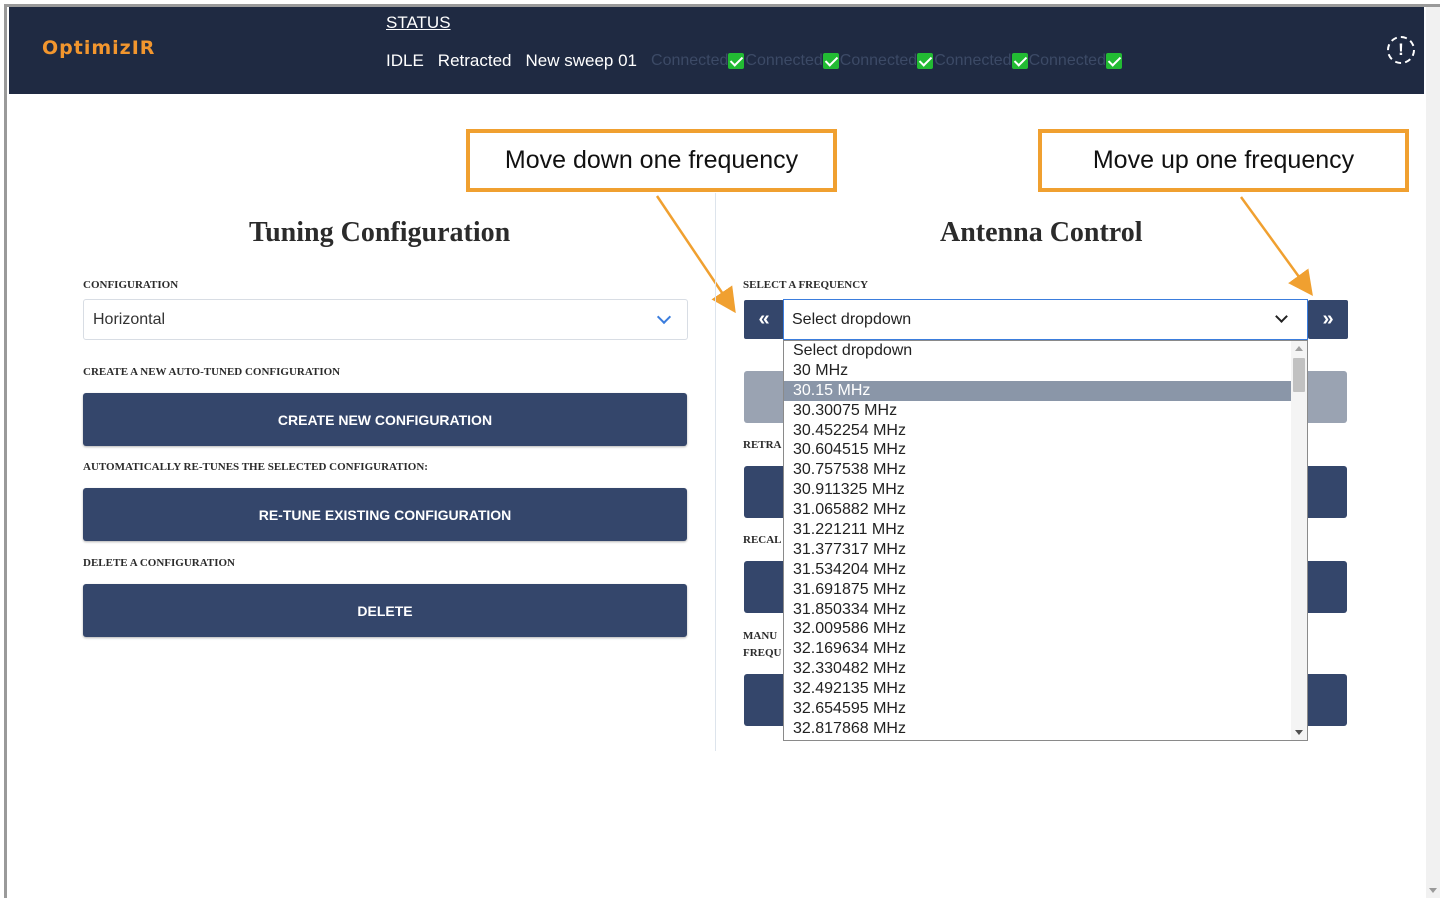  I want to click on callout-move-down: Move down one frequency, so click(651, 160).